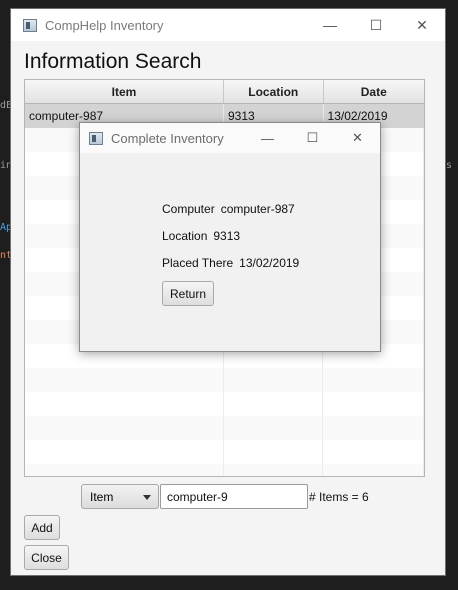 The width and height of the screenshot is (458, 590). What do you see at coordinates (228, 25) in the screenshot?
I see `main-title-bar: CompHelp Inventory — ☐ ✕` at bounding box center [228, 25].